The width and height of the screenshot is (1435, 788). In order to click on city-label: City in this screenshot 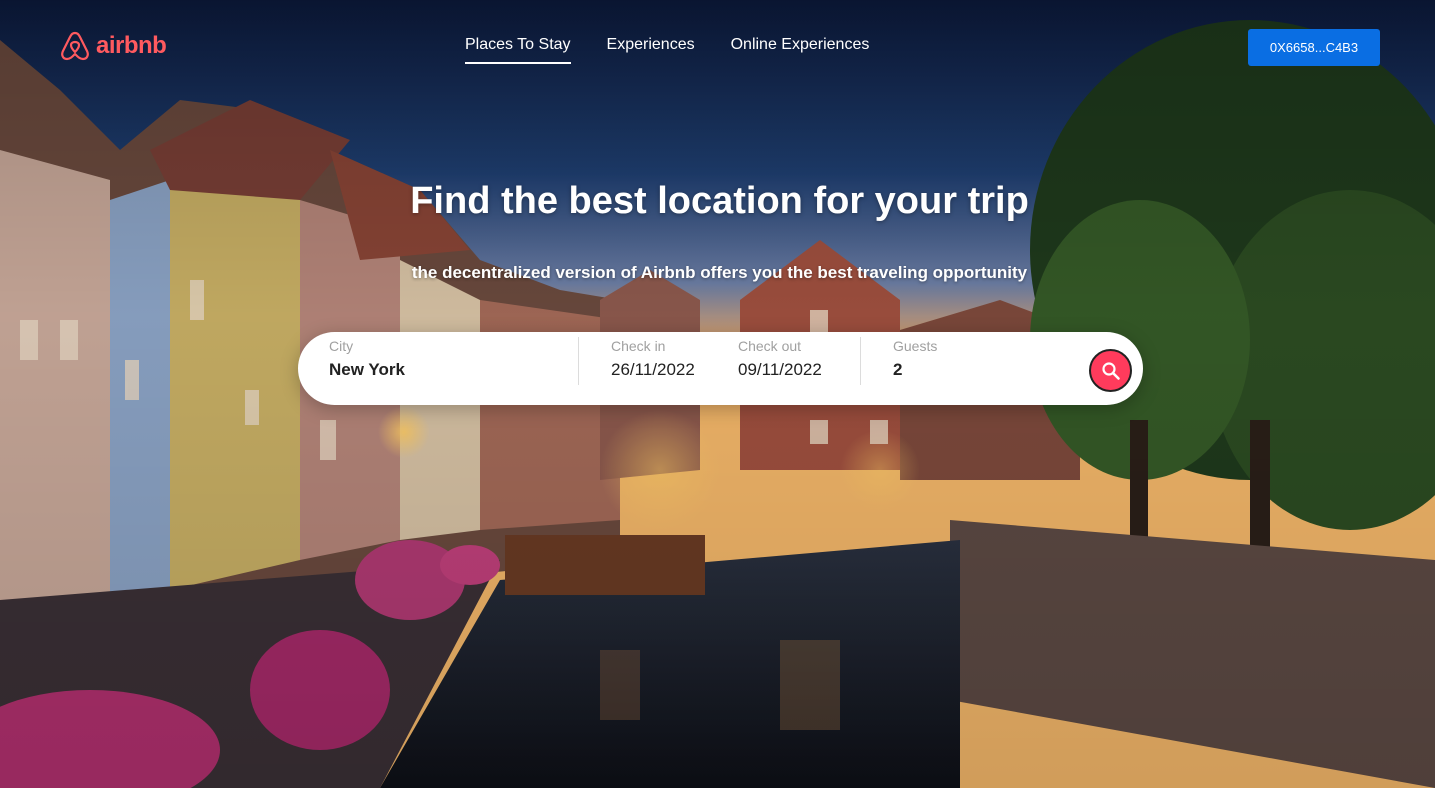, I will do `click(341, 346)`.